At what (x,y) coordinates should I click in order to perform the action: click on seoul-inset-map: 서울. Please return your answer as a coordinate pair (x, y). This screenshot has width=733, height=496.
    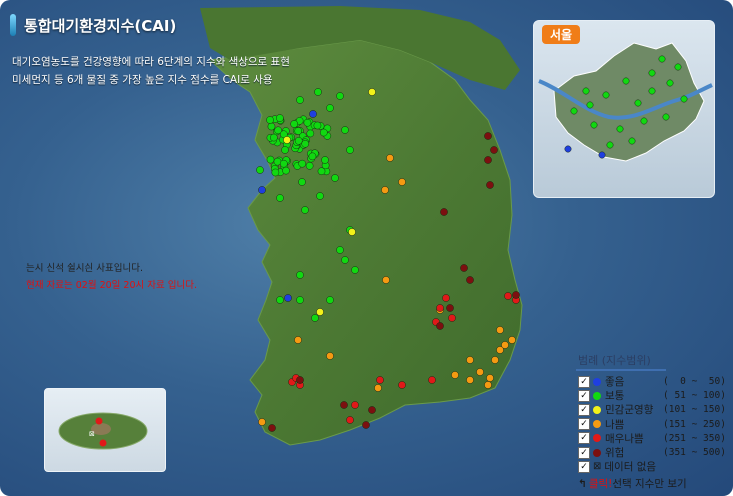
    Looking at the image, I should click on (624, 109).